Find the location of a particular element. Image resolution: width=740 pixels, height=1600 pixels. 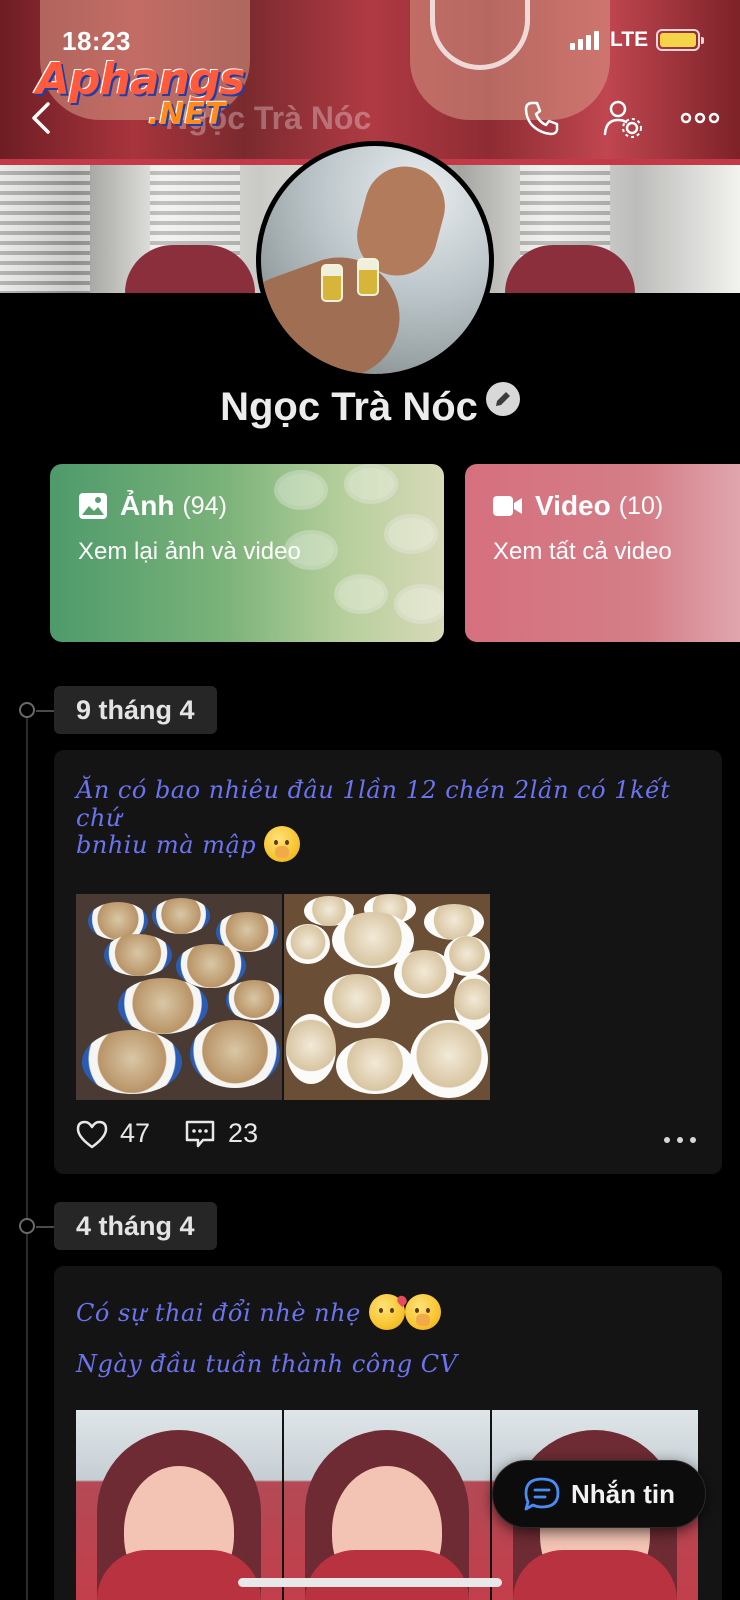

photos-card: Ảnh (94) Xem lại ảnh và video is located at coordinates (247, 553).